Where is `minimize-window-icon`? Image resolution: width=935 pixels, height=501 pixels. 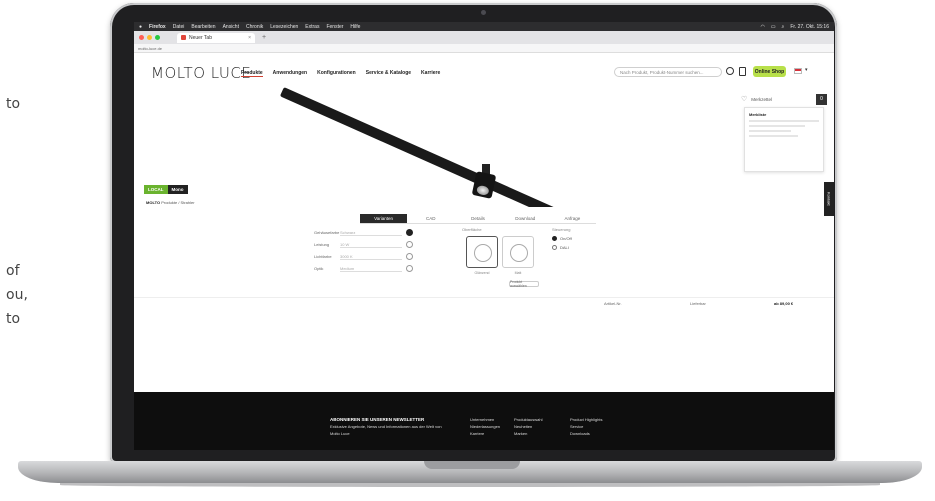
minimize-window-icon is located at coordinates (149, 37).